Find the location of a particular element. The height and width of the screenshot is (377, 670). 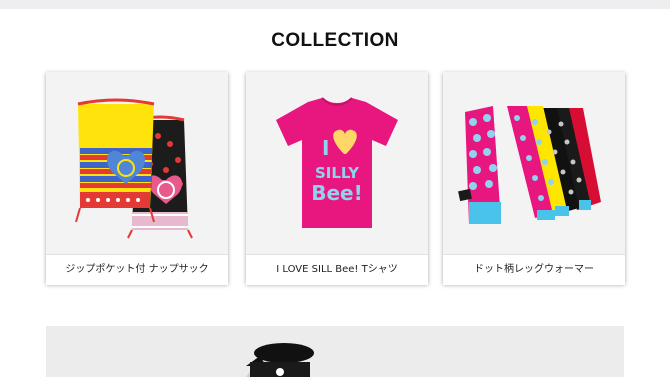

product-image-tshirt: I SILLY Bee! is located at coordinates (337, 163).